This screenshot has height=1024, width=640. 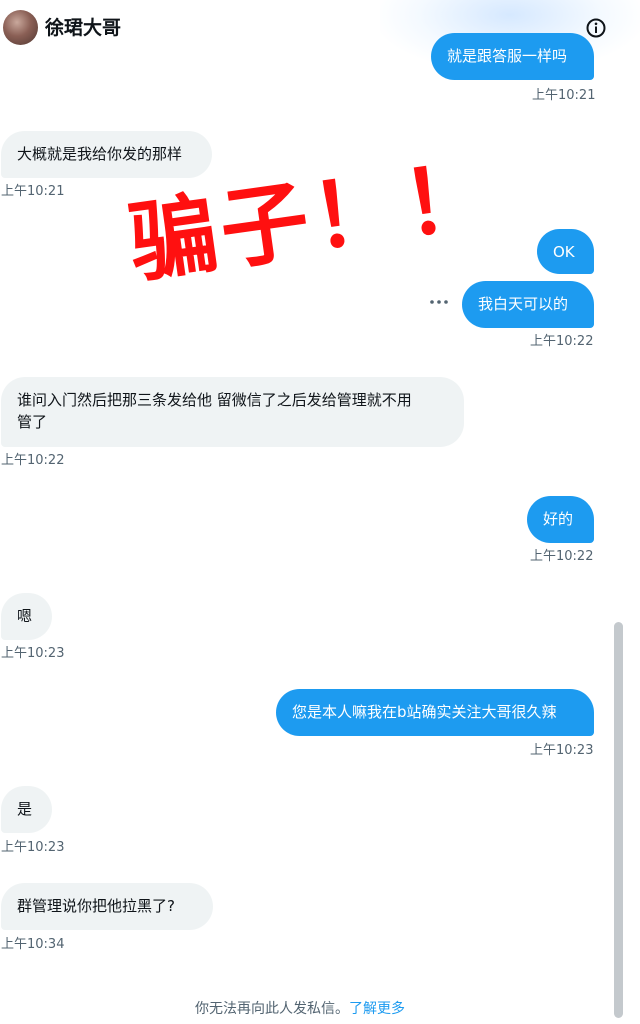 I want to click on dm-disabled-notice: 你无法再向此人发私信。了解更多, so click(x=300, y=1009).